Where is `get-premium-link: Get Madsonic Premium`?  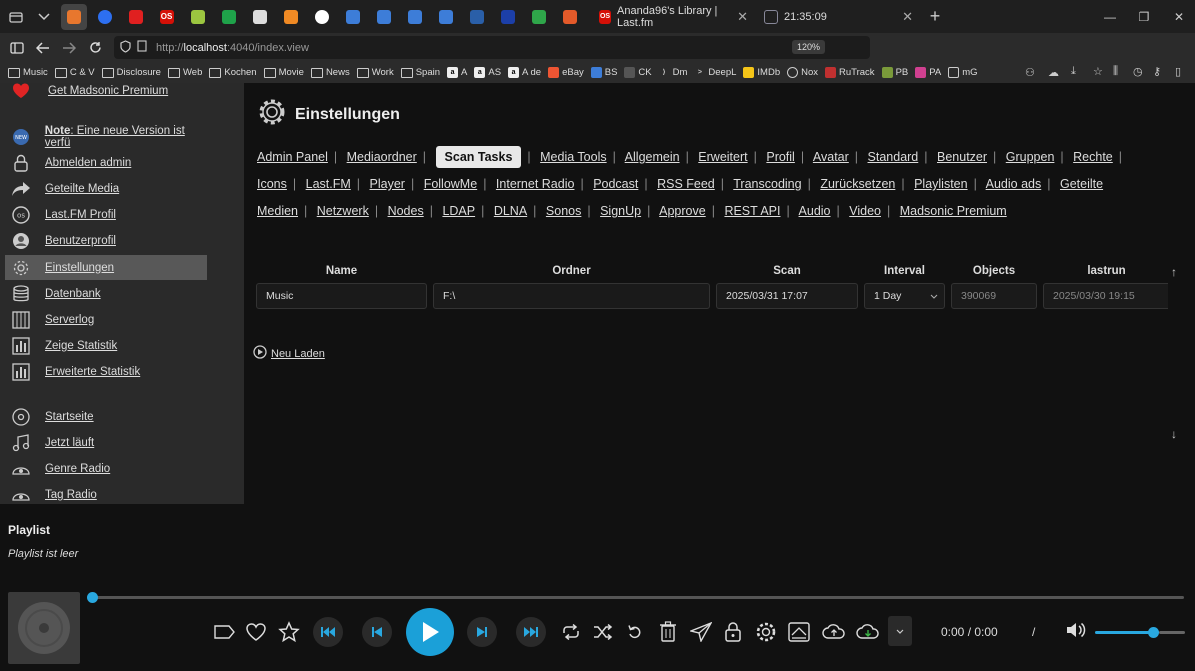
get-premium-link: Get Madsonic Premium is located at coordinates (108, 91).